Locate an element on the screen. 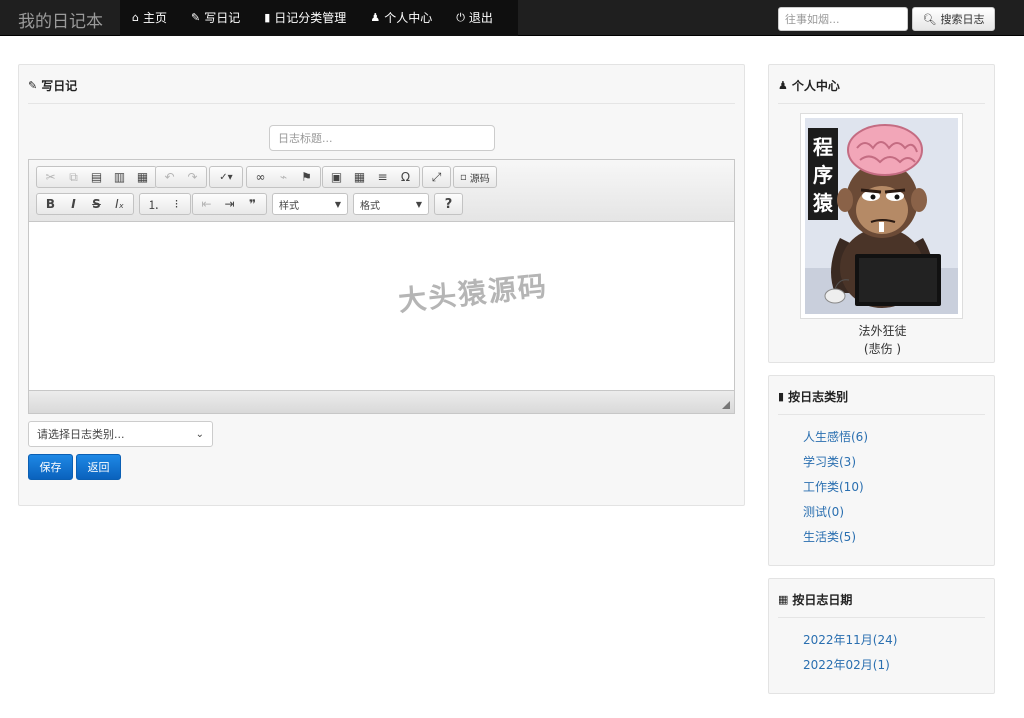 Image resolution: width=1024 pixels, height=718 pixels. nav-item-write: ✎ 写日记 is located at coordinates (215, 18).